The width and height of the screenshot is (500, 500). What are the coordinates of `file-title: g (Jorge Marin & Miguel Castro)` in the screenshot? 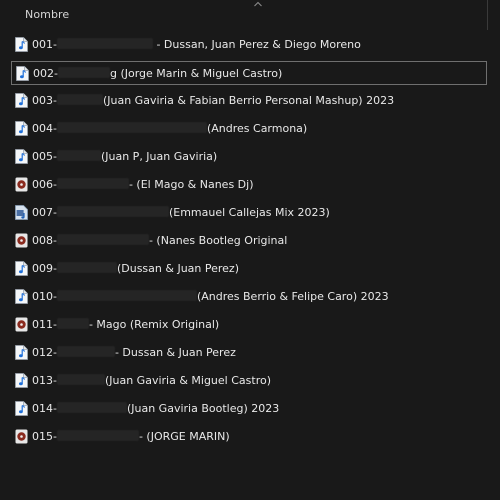 It's located at (196, 73).